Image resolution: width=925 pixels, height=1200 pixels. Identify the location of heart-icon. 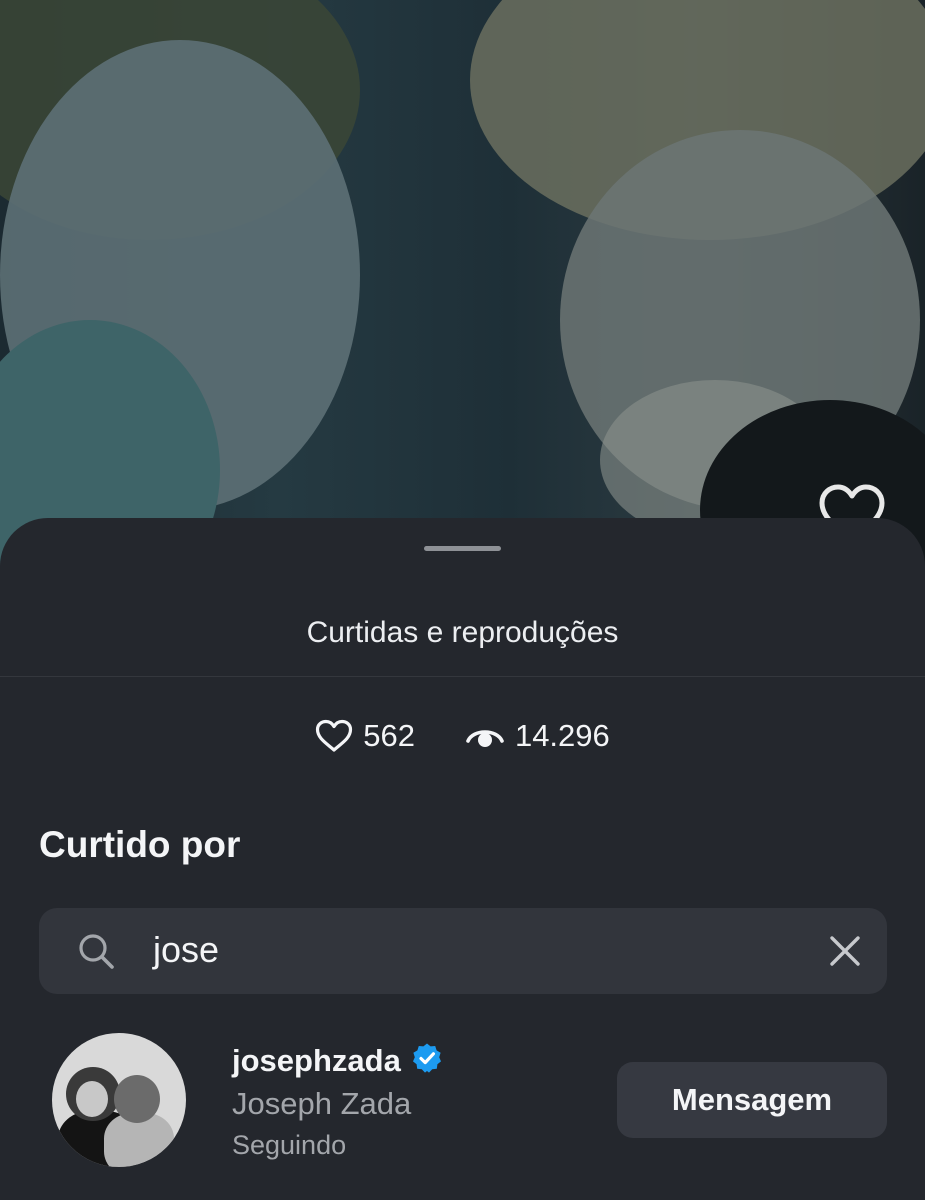
(334, 736).